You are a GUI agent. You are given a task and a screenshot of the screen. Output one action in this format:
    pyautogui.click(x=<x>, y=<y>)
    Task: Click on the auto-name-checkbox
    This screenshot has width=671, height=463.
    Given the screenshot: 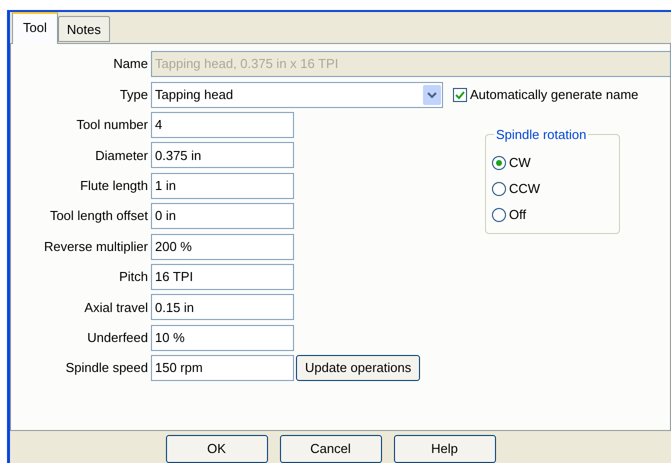 What is the action you would take?
    pyautogui.click(x=460, y=95)
    